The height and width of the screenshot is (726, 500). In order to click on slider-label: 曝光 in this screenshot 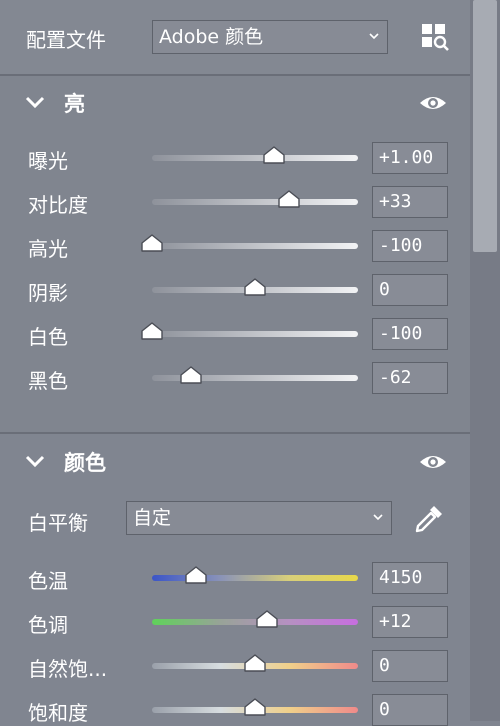, I will do `click(48, 161)`.